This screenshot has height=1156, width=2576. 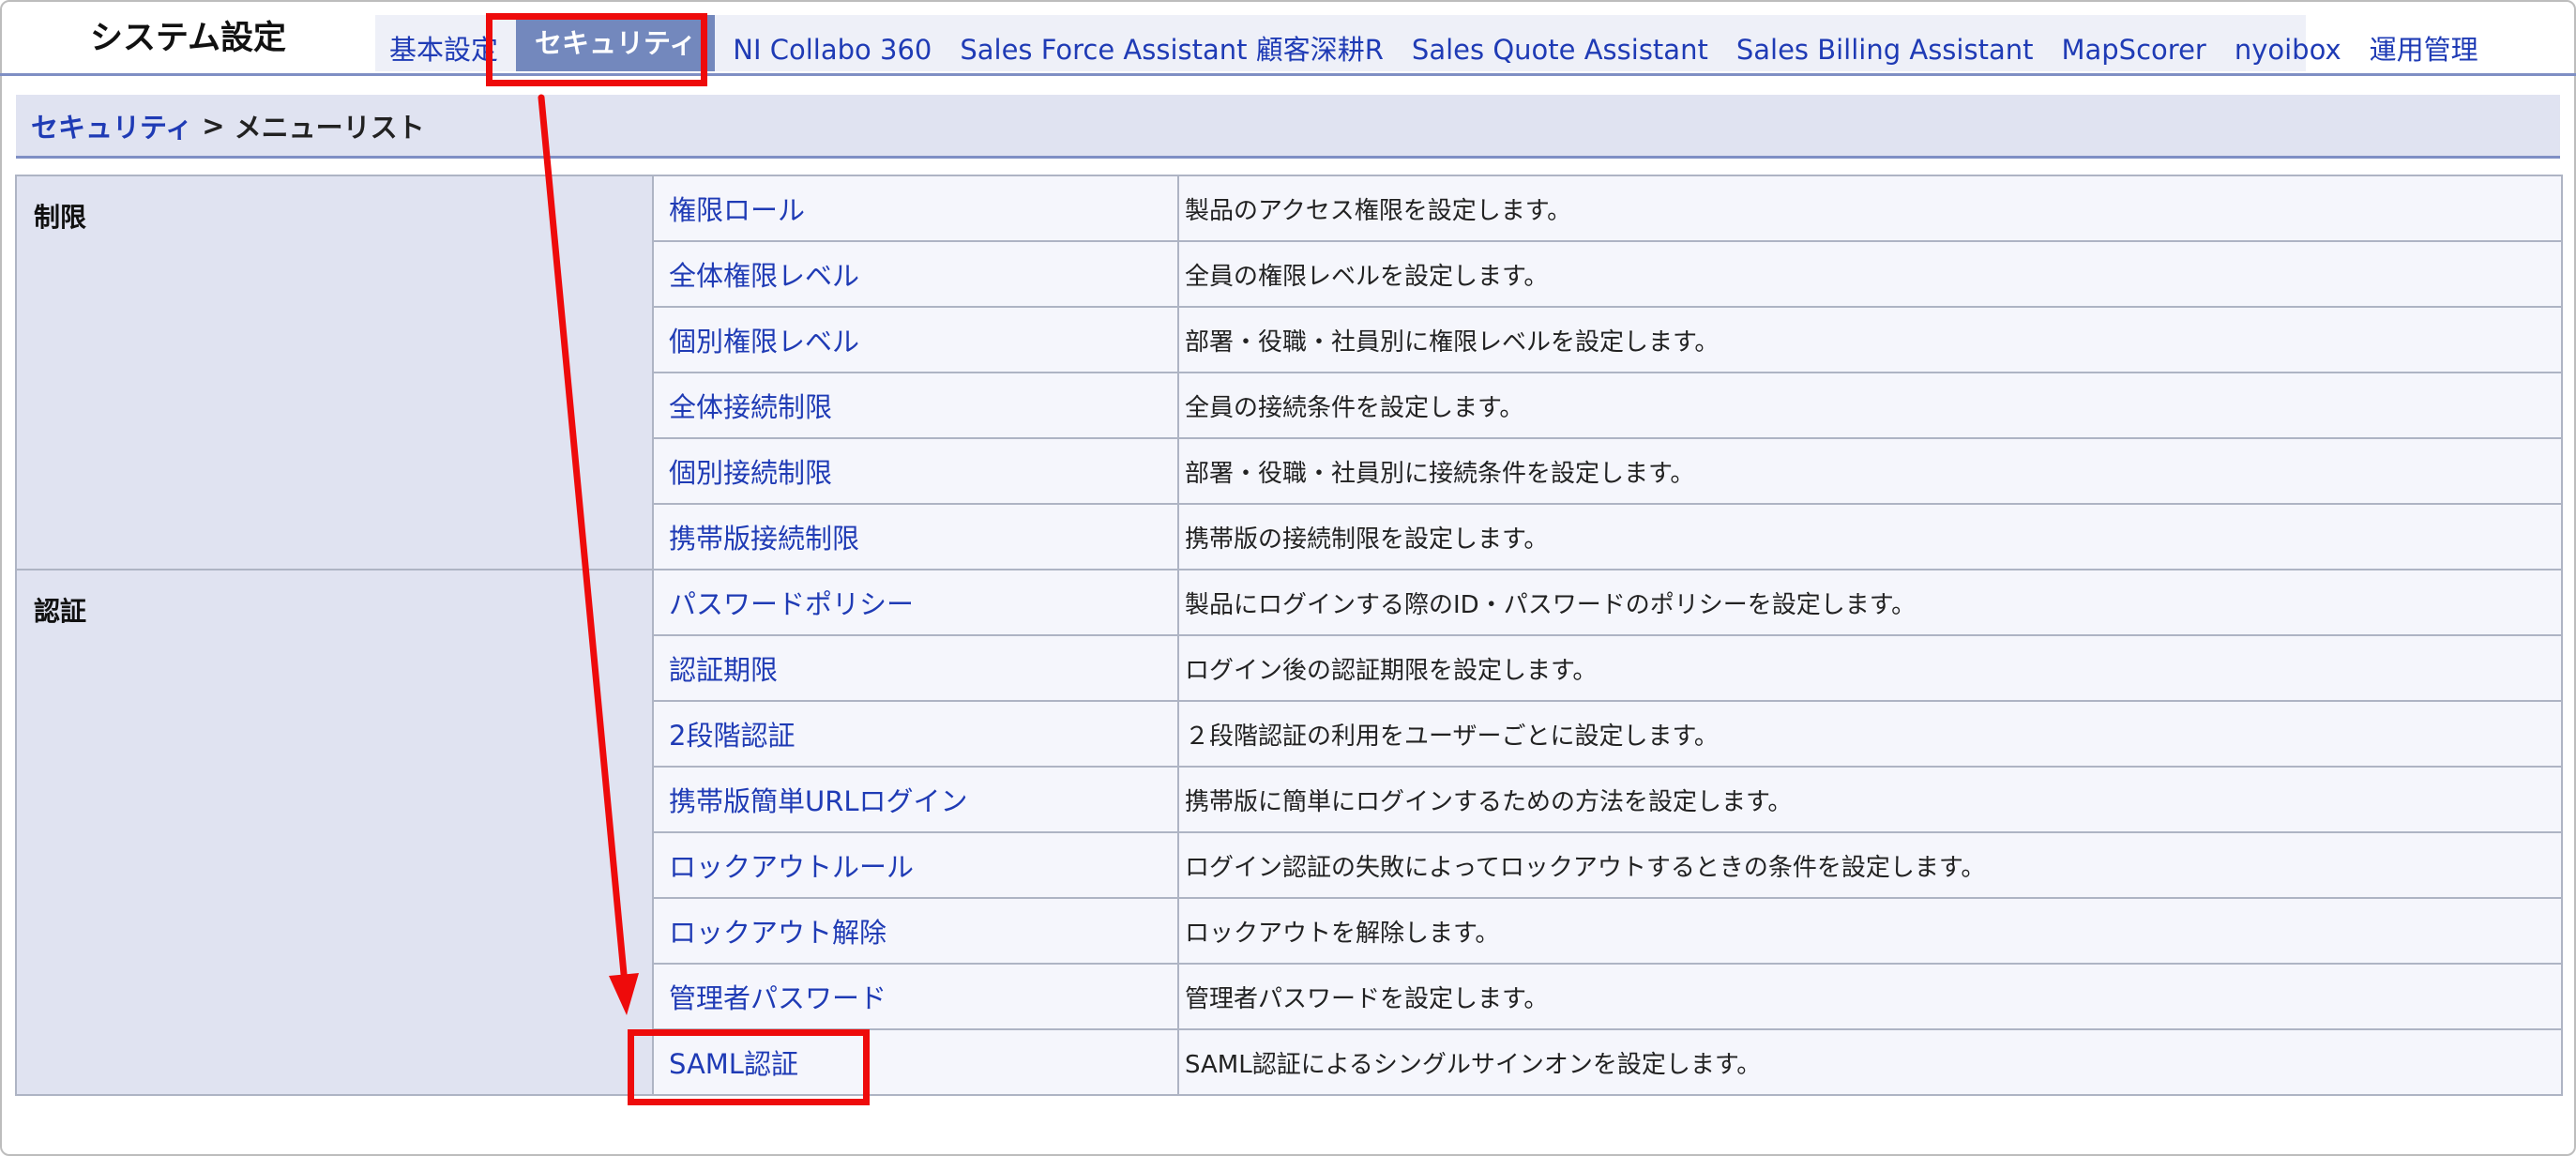 I want to click on annotation-arrow, so click(x=588, y=554).